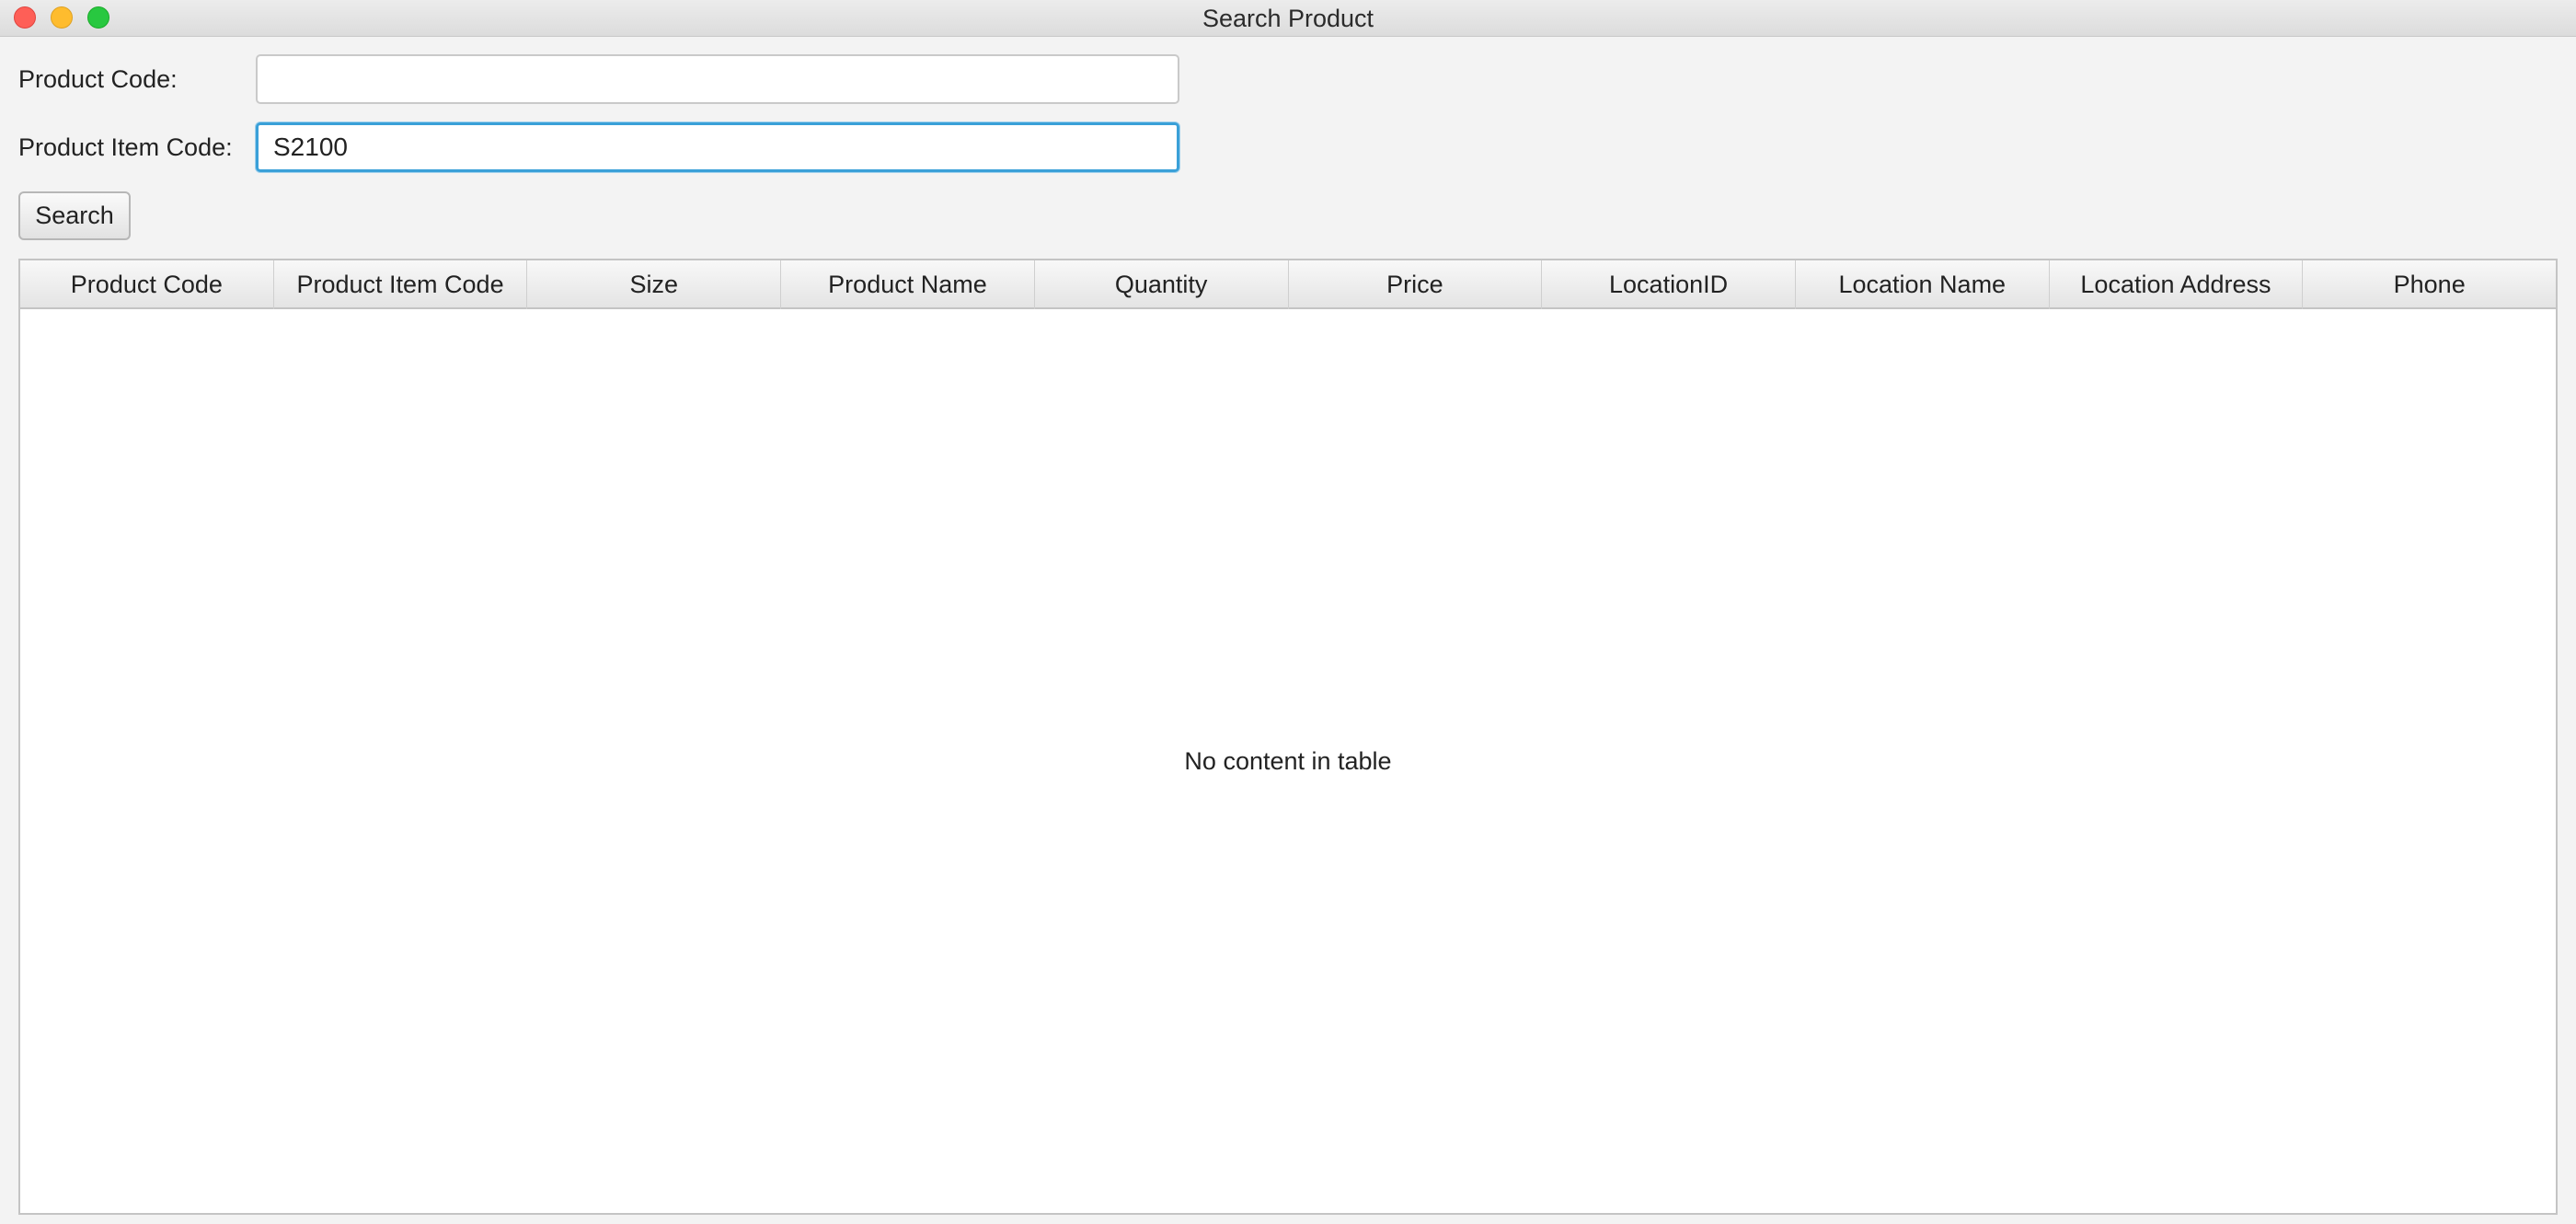 The height and width of the screenshot is (1224, 2576). I want to click on product-code-label: Product Code:, so click(98, 79).